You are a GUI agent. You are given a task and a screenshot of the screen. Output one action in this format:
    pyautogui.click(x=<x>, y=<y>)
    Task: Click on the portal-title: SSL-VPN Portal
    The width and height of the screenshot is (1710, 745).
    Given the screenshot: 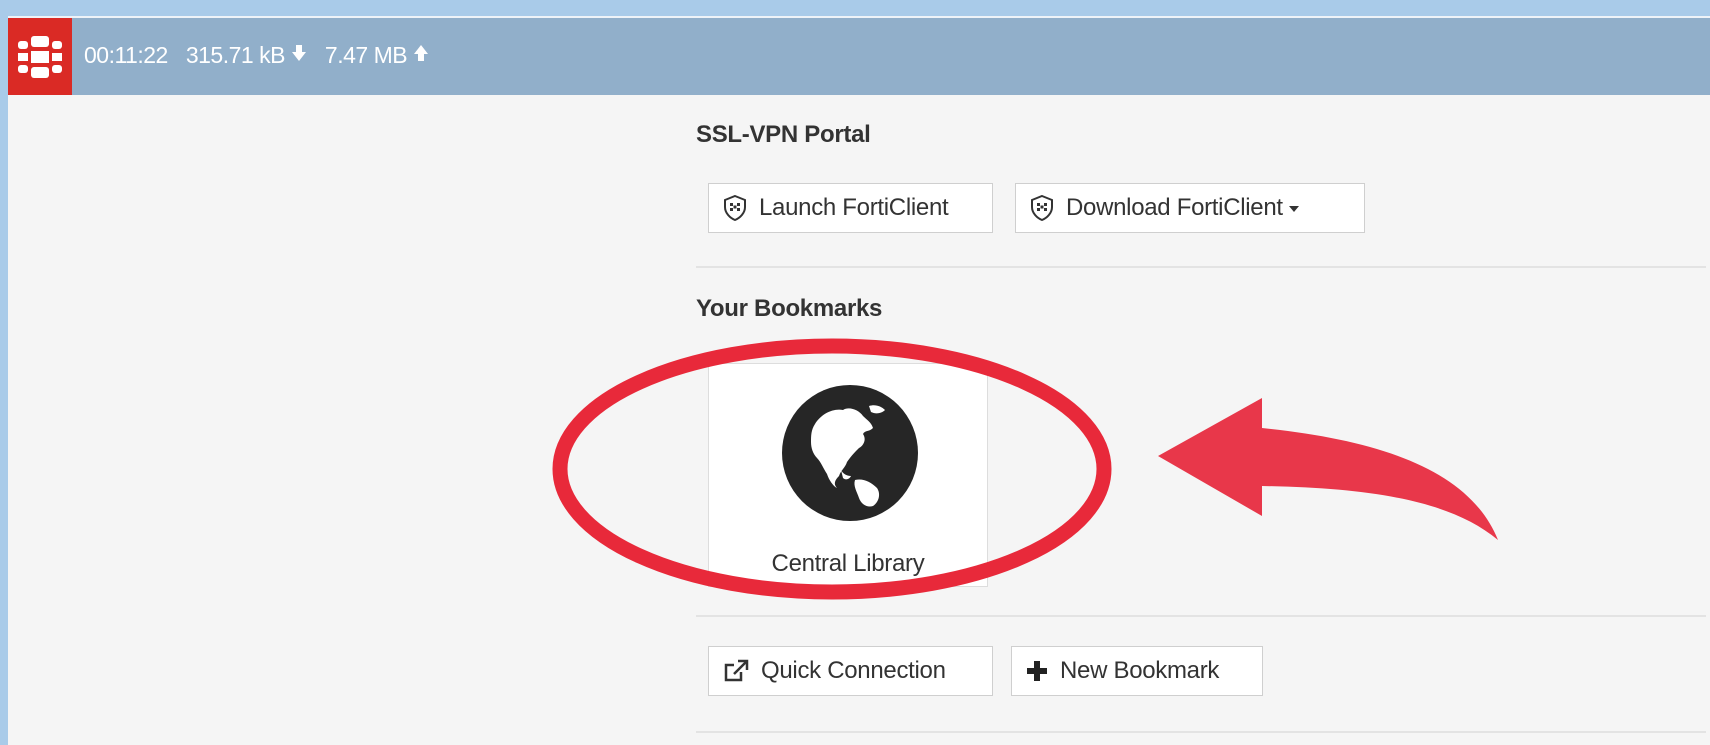 What is the action you would take?
    pyautogui.click(x=783, y=134)
    